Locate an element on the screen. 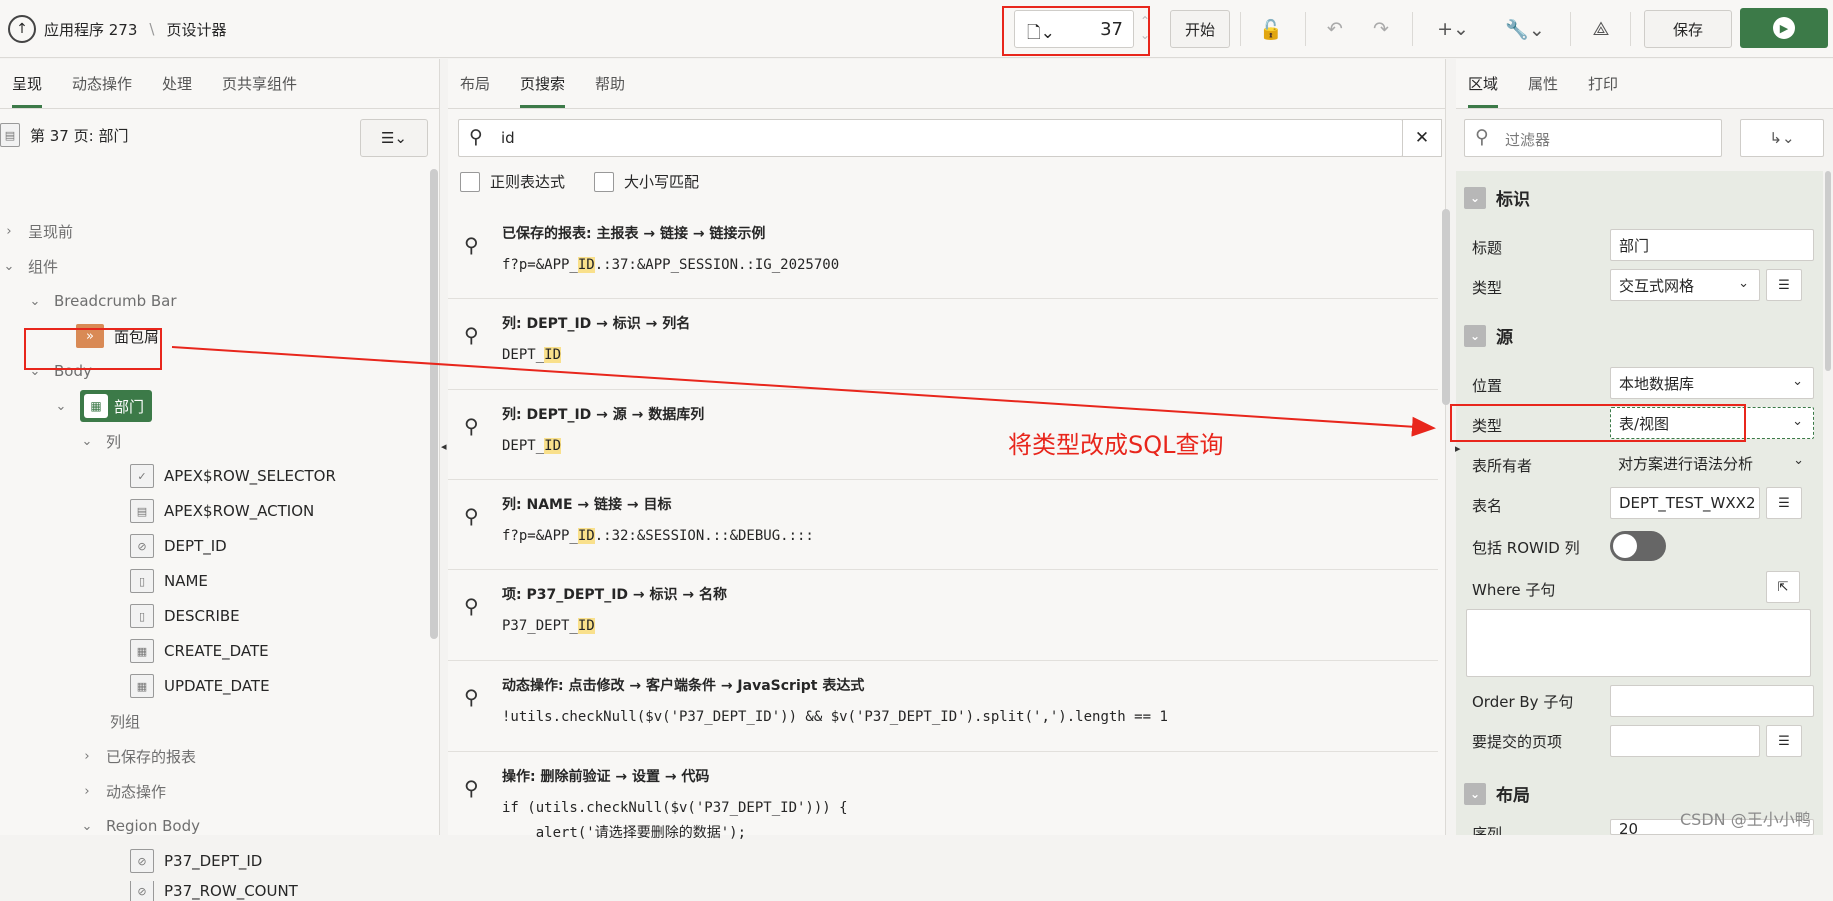  annotation-text: 将类型改成SQL查询 is located at coordinates (1116, 445).